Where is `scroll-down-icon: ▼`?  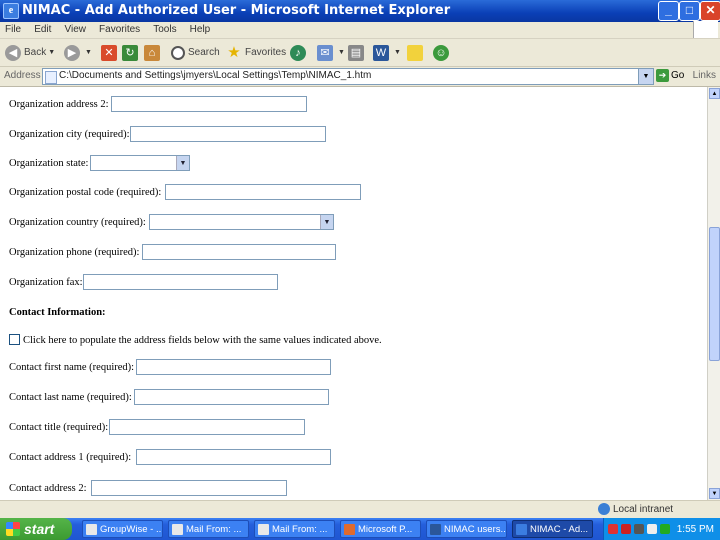 scroll-down-icon: ▼ is located at coordinates (714, 493).